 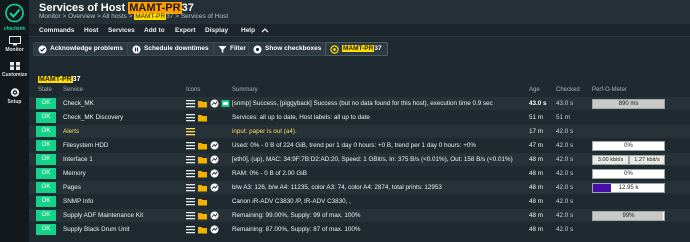 I want to click on service-name: Check_MK Discovery, so click(x=93, y=117).